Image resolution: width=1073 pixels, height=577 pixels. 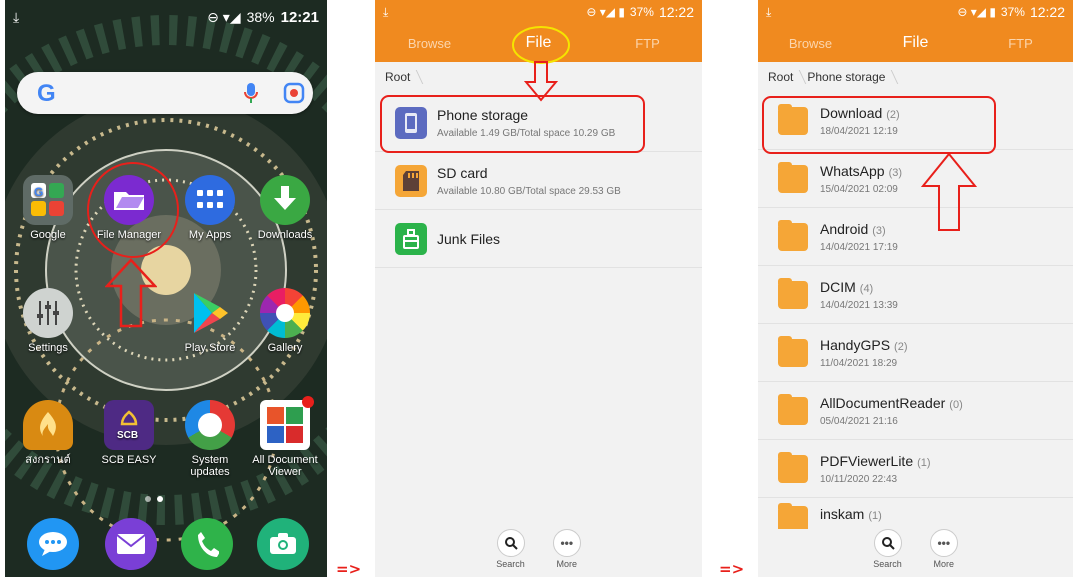 I want to click on folder-row: Download (2) 18/04/2021 12:19, so click(x=915, y=121).